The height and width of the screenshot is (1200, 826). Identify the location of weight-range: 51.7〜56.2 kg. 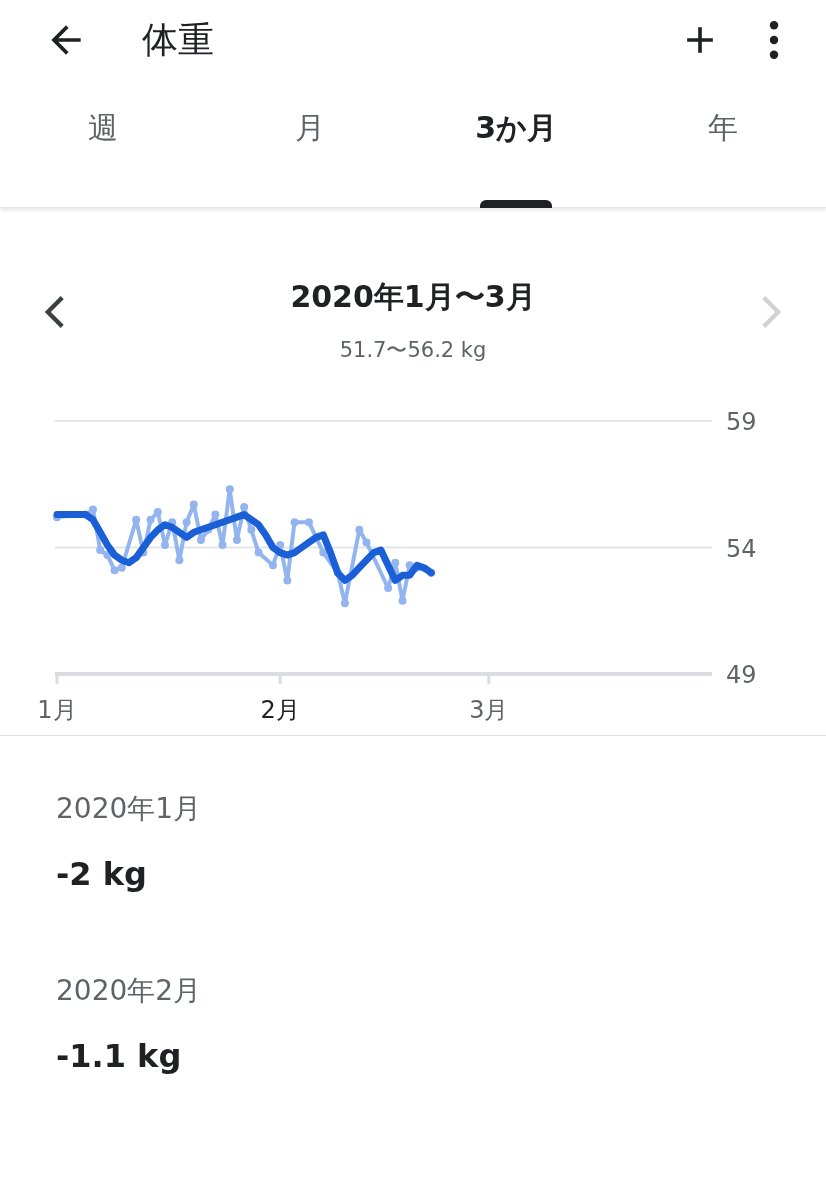
(413, 350).